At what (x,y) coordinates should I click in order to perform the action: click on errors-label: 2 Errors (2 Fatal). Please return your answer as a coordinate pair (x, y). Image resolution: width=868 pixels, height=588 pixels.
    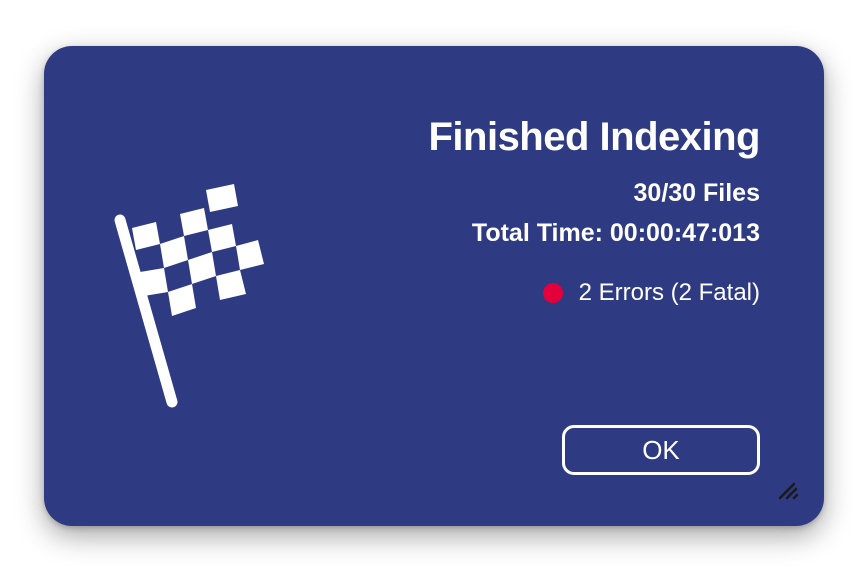
    Looking at the image, I should click on (669, 292).